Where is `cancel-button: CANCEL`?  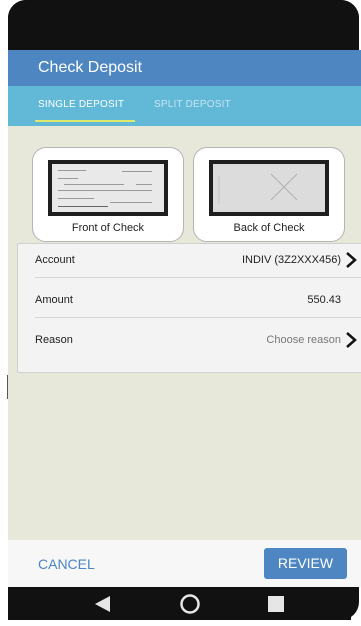
cancel-button: CANCEL is located at coordinates (66, 564).